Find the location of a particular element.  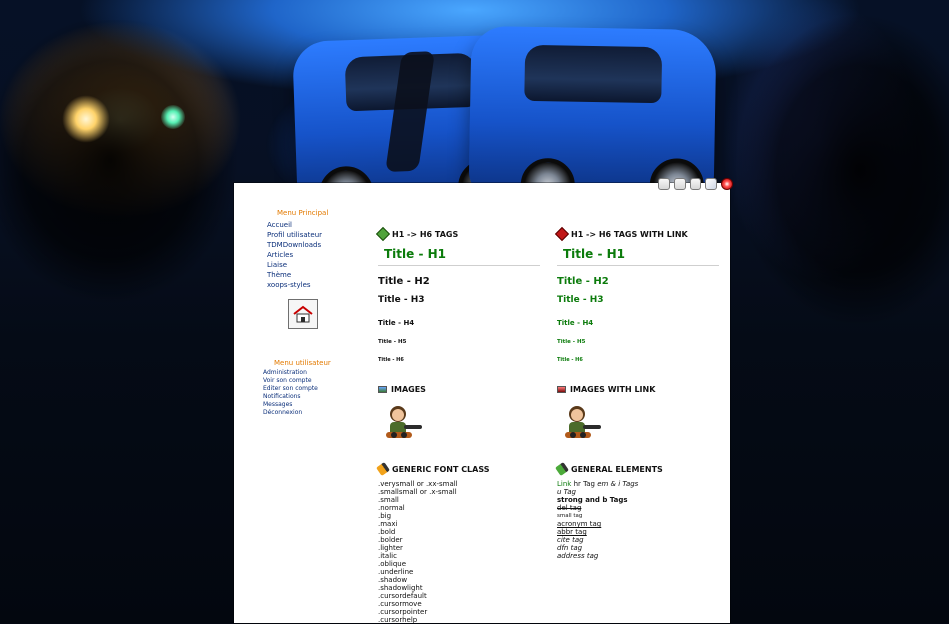

address-tag-line: address tag is located at coordinates (578, 556).